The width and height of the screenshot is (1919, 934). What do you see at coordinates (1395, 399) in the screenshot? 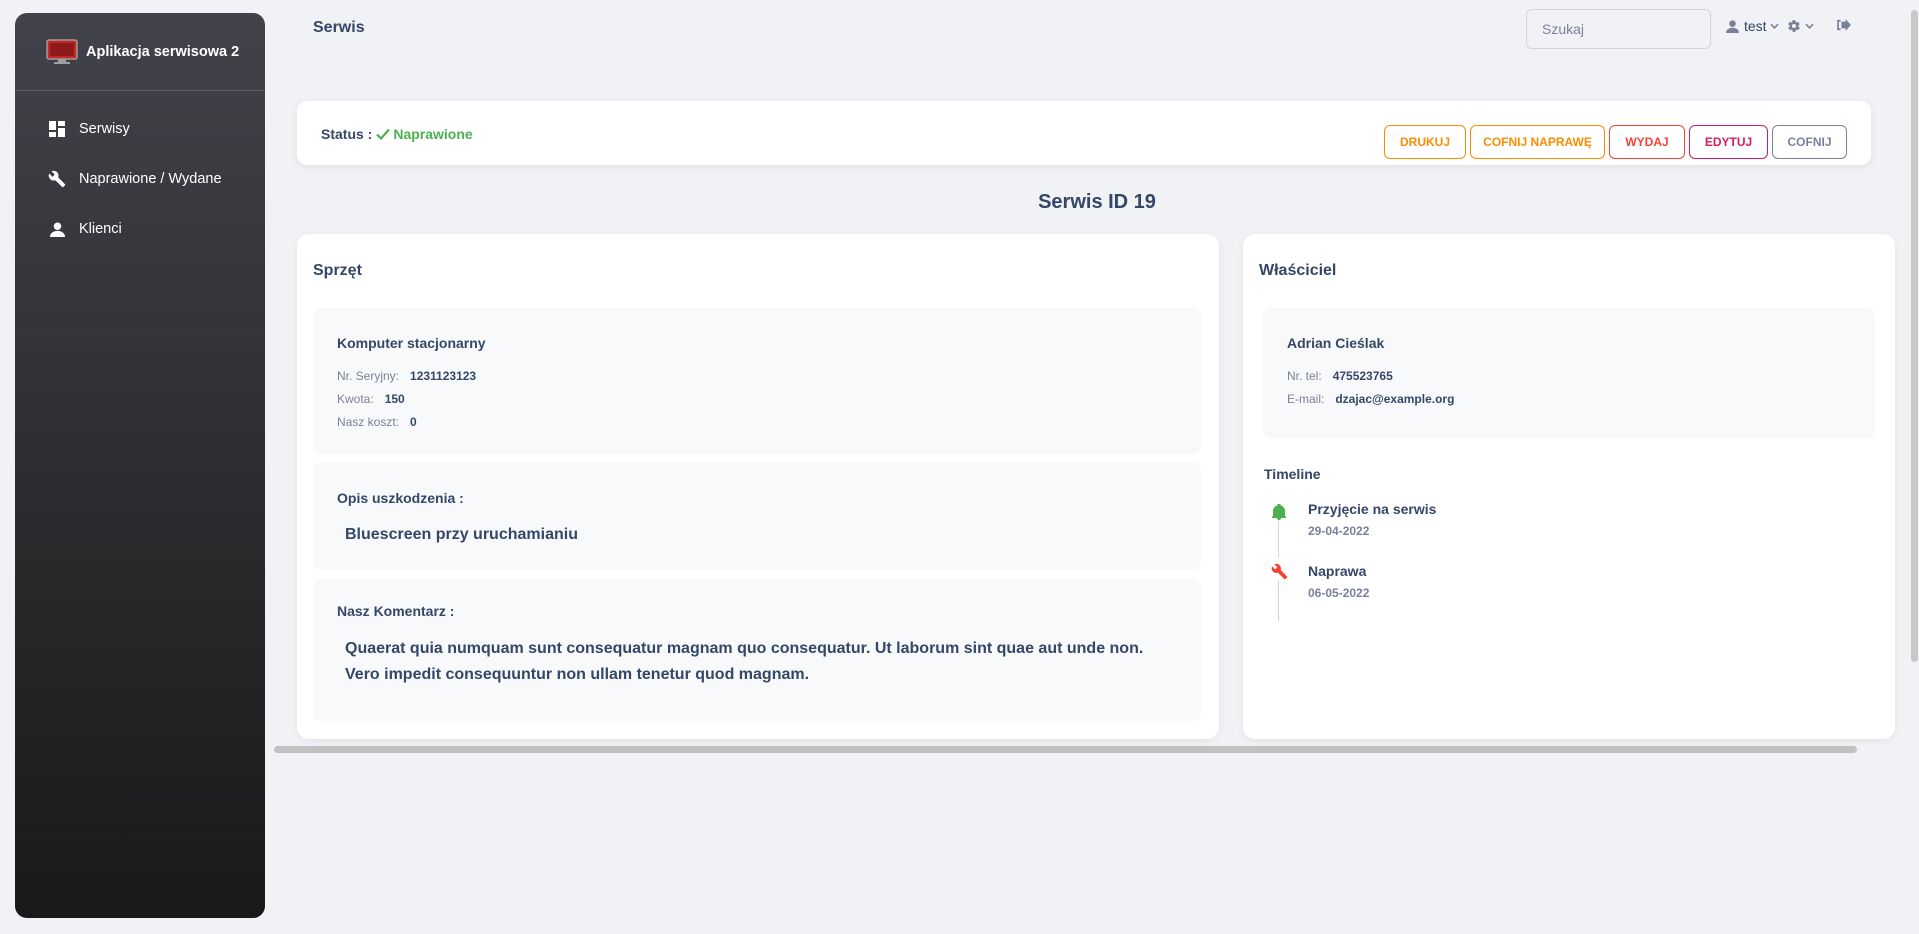
I see `email-value: dzajac@example.org` at bounding box center [1395, 399].